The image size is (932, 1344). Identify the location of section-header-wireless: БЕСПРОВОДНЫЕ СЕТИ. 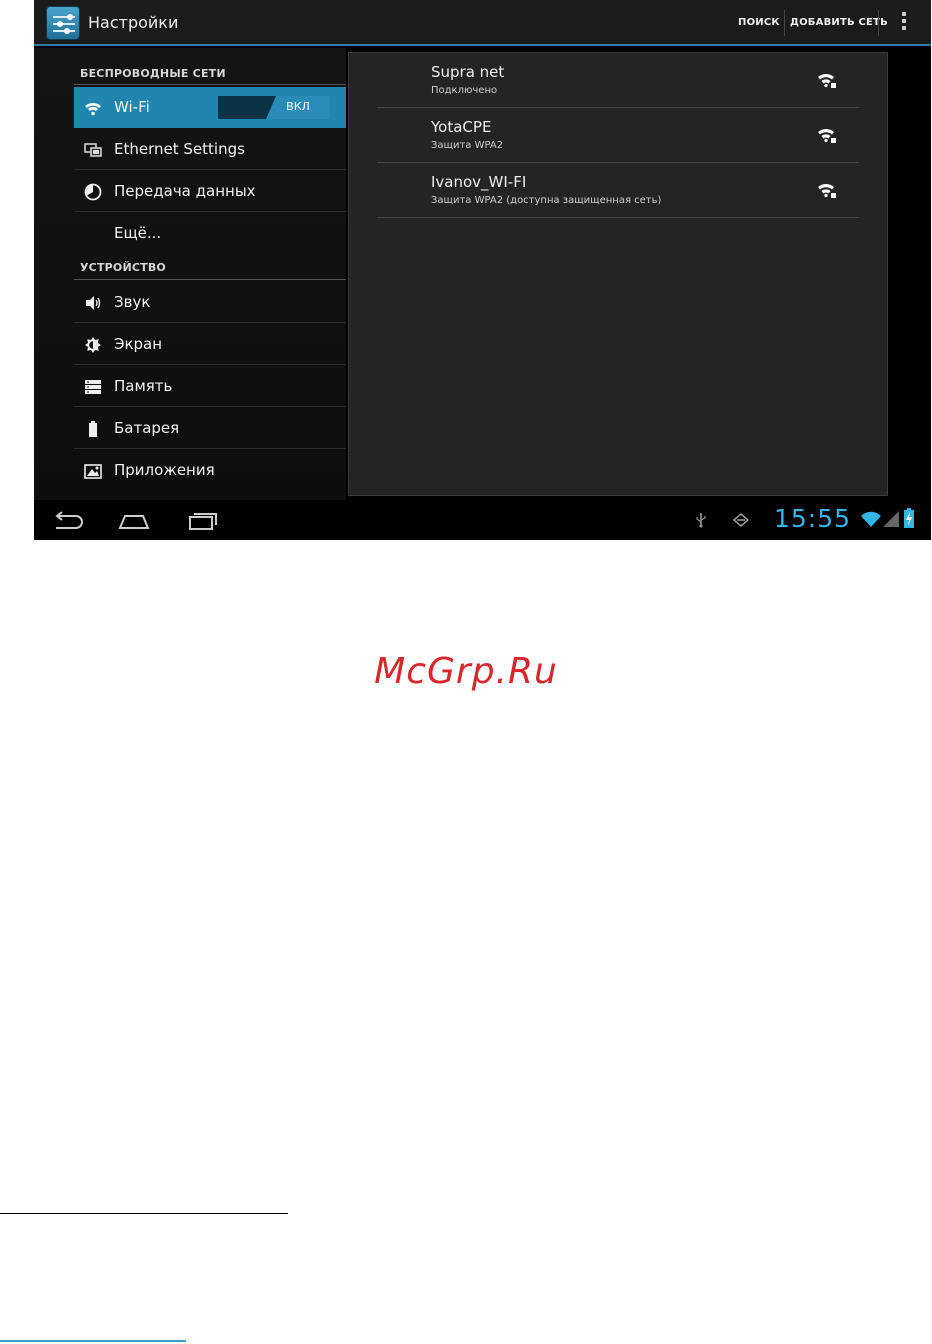
(153, 73).